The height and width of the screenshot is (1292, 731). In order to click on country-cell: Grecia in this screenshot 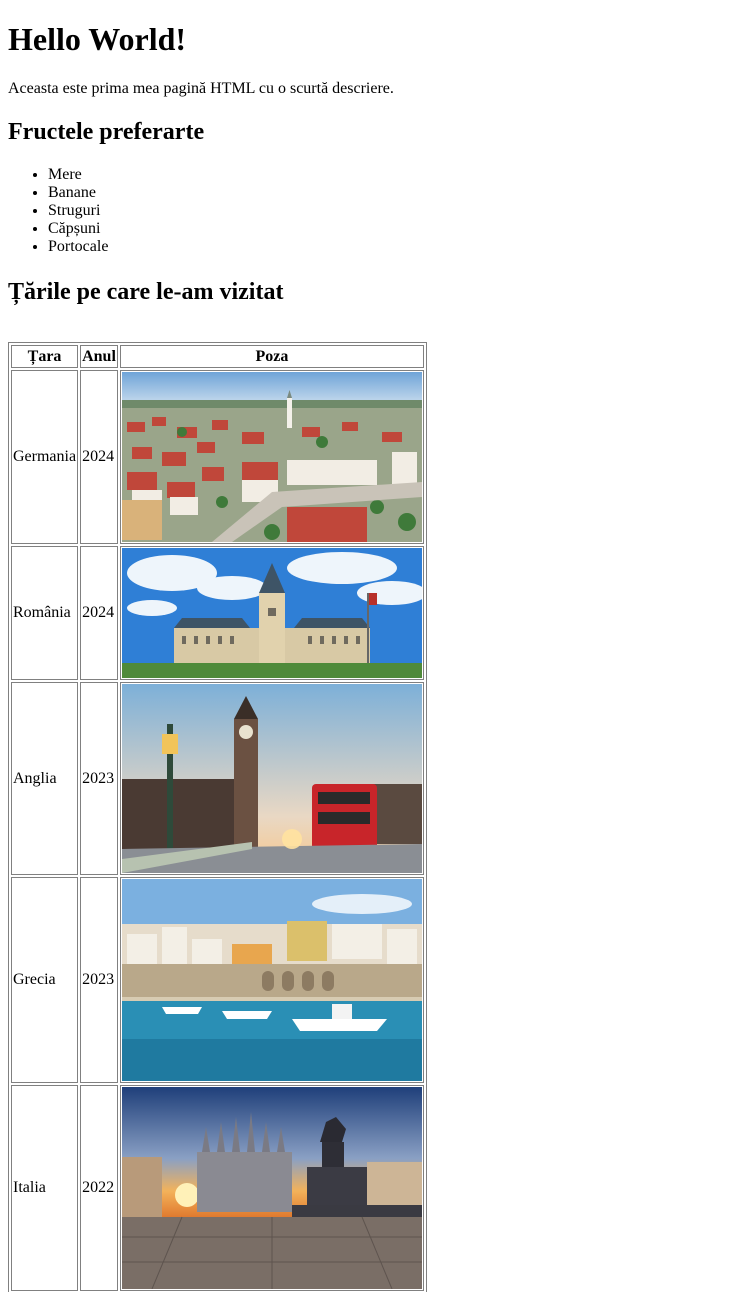, I will do `click(45, 980)`.